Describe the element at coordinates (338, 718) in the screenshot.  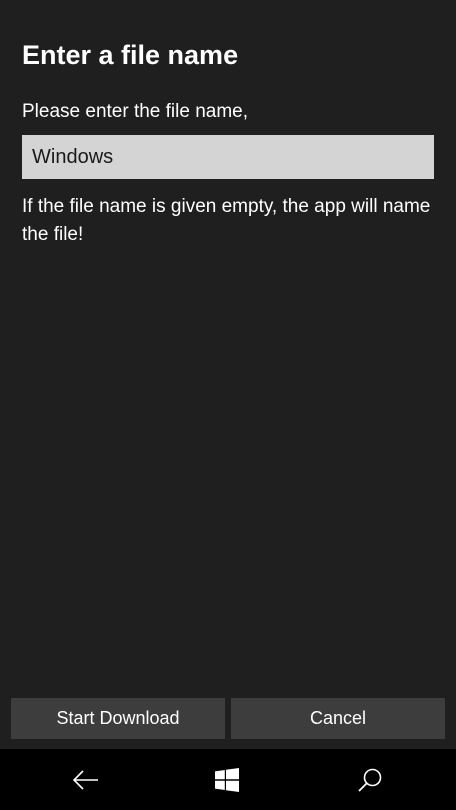
I see `cancel-button: Cancel` at that location.